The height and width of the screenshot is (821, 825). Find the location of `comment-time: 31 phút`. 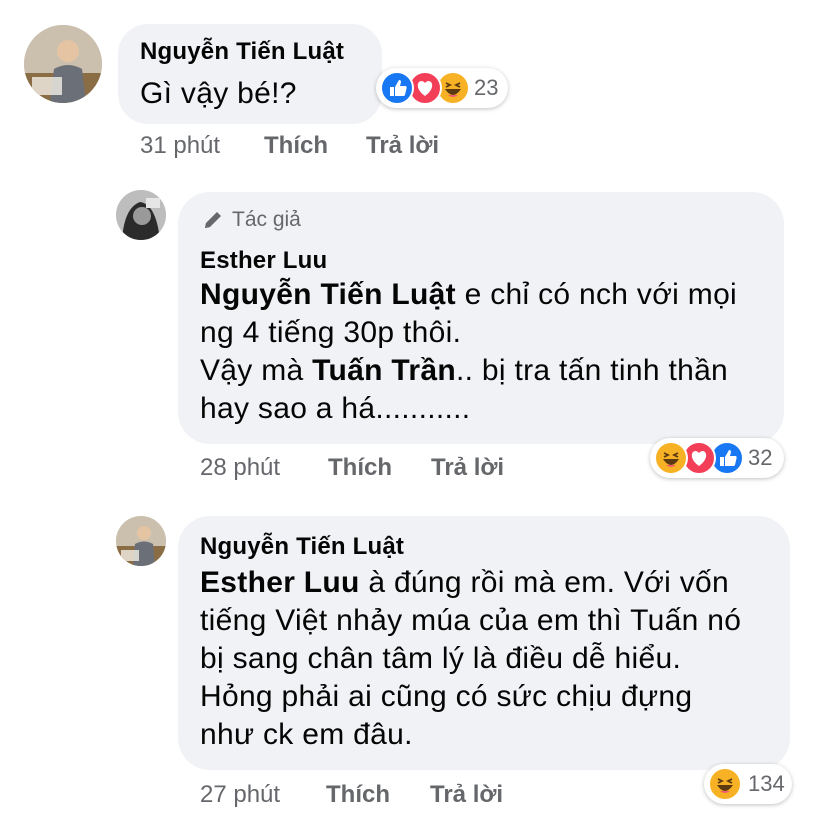

comment-time: 31 phút is located at coordinates (180, 146).